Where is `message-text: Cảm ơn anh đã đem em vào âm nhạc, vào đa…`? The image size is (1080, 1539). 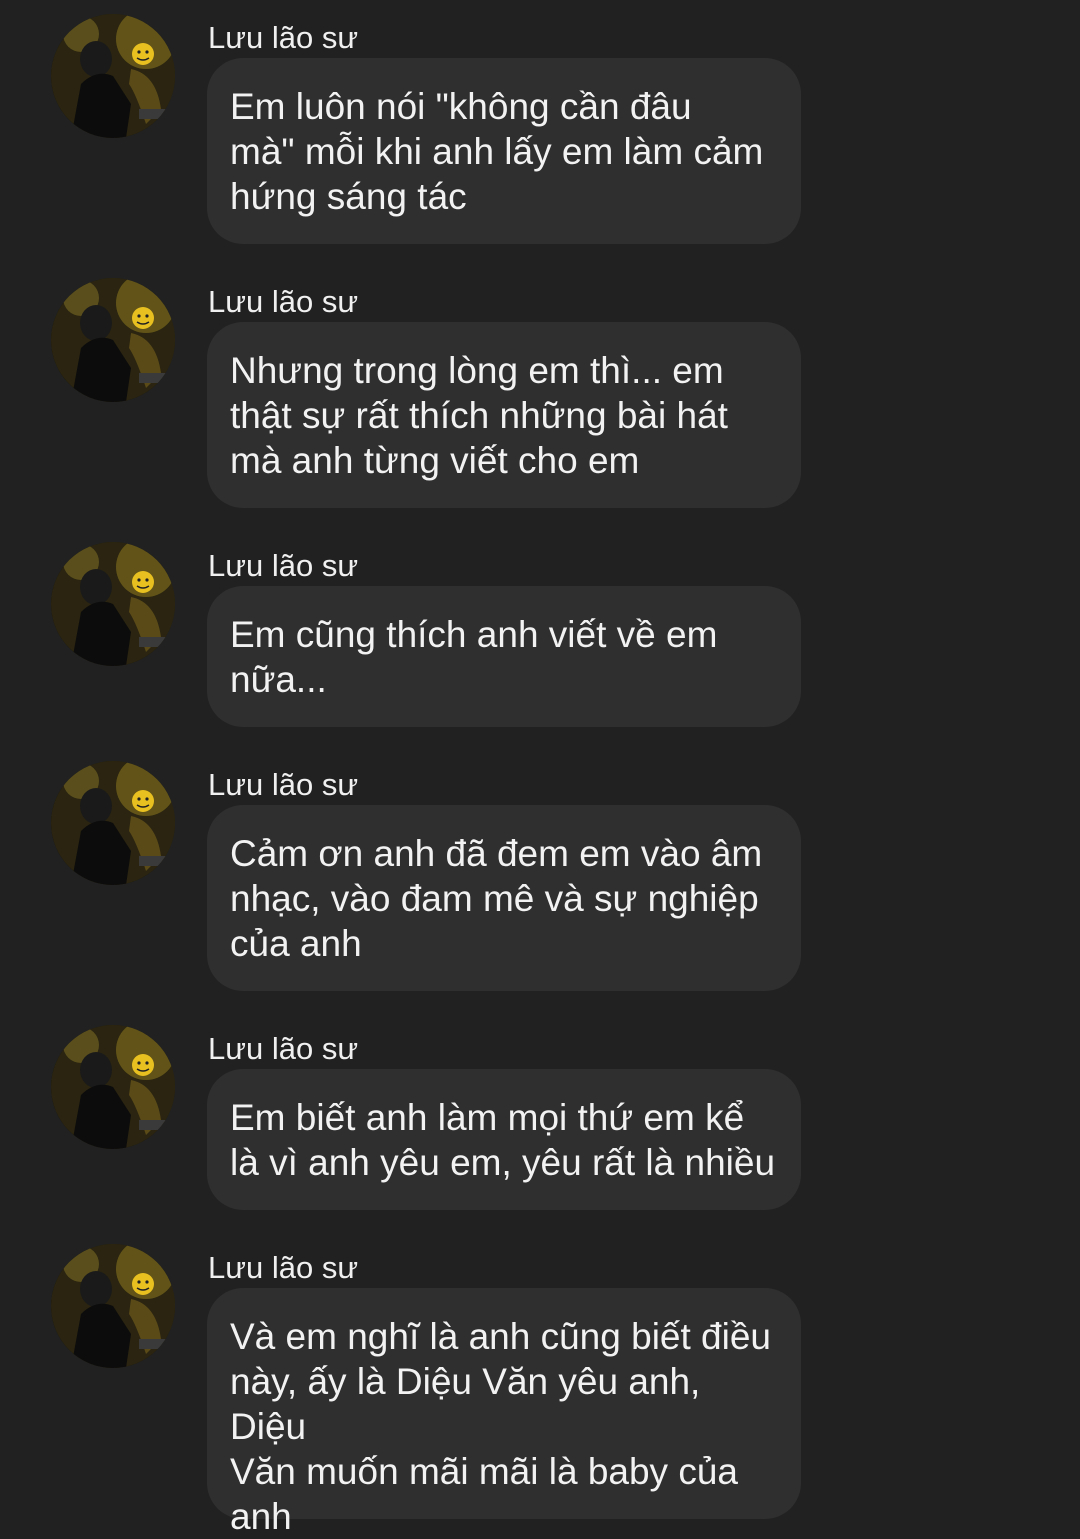
message-text: Cảm ơn anh đã đem em vào âm nhạc, vào đa… is located at coordinates (496, 898).